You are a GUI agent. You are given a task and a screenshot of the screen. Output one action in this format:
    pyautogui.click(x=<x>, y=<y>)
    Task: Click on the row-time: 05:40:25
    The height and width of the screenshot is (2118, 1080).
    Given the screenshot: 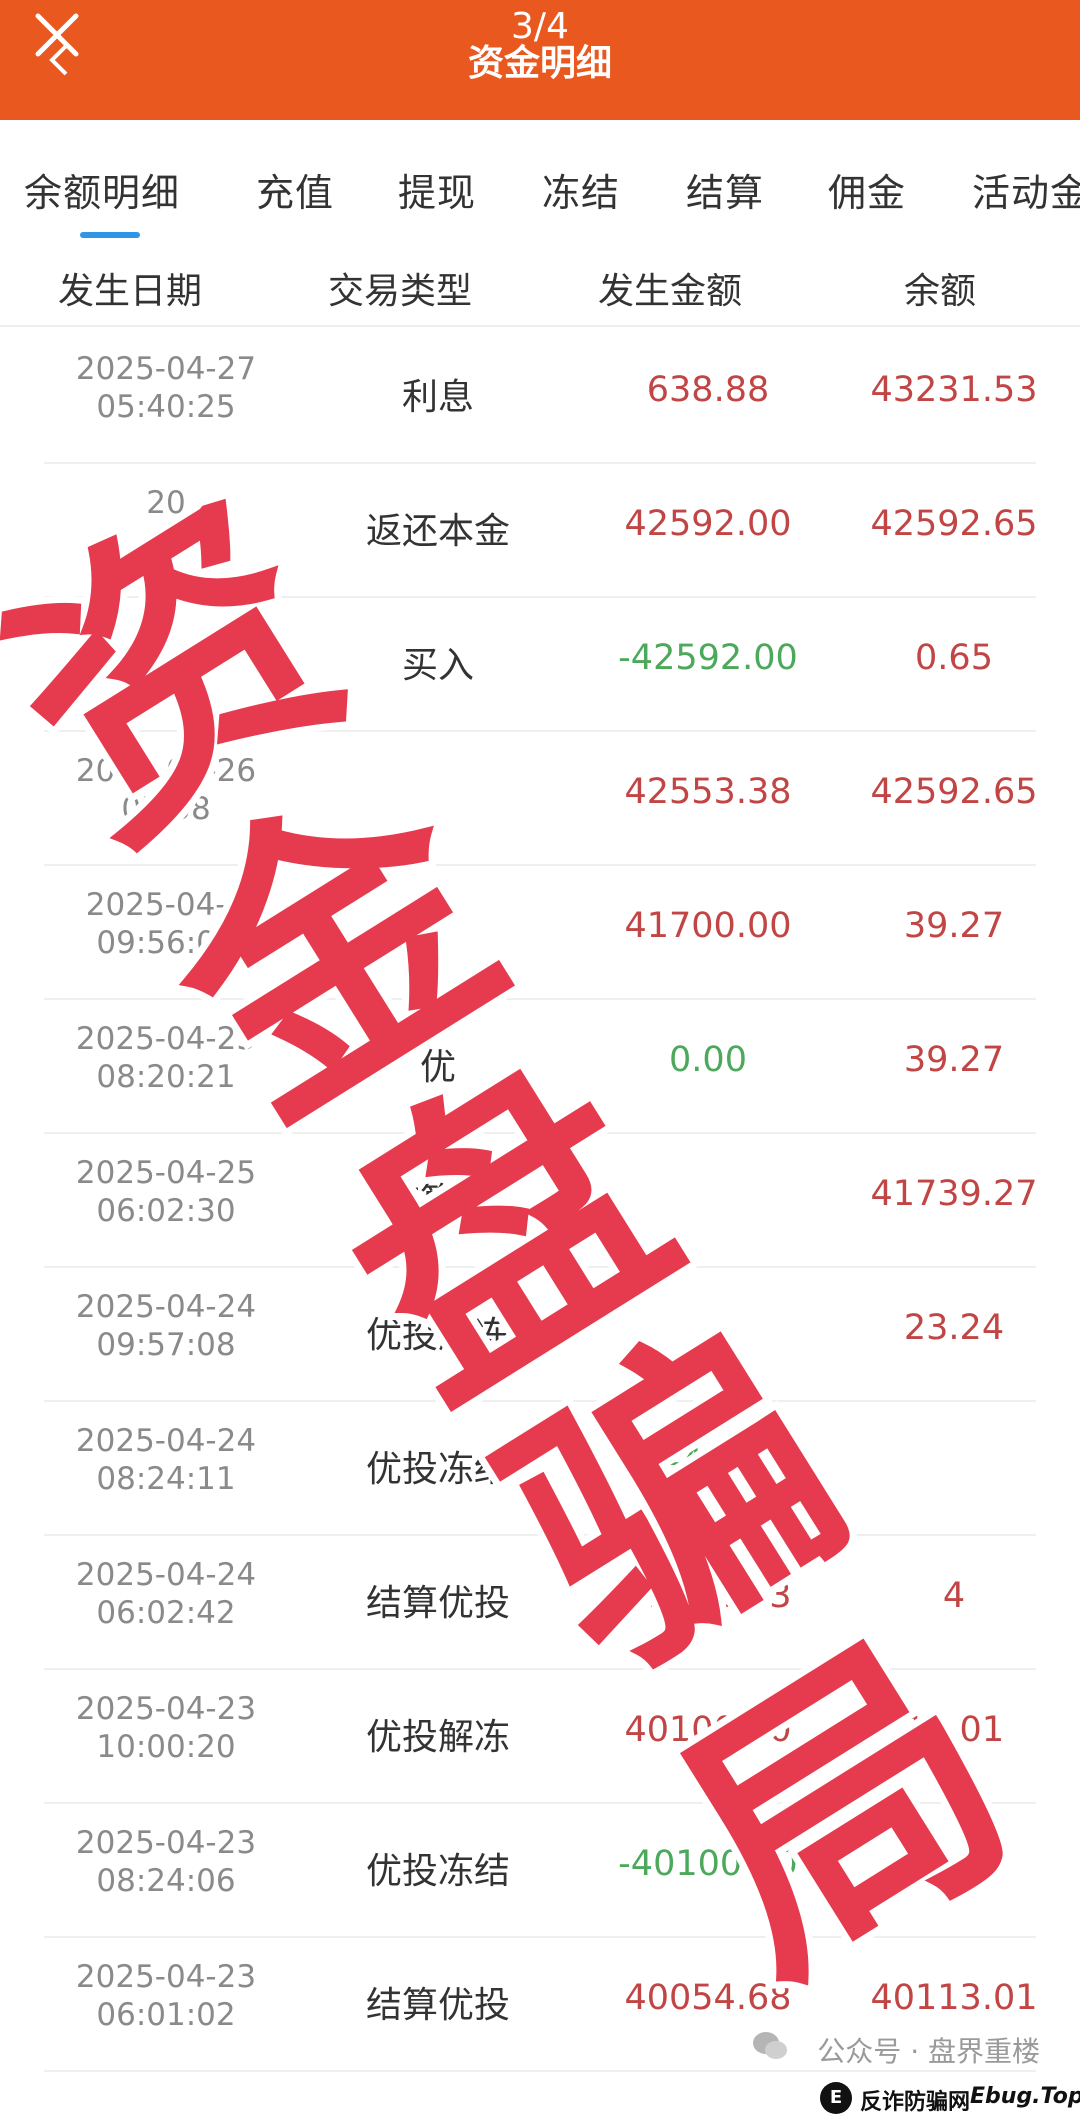 What is the action you would take?
    pyautogui.click(x=166, y=407)
    